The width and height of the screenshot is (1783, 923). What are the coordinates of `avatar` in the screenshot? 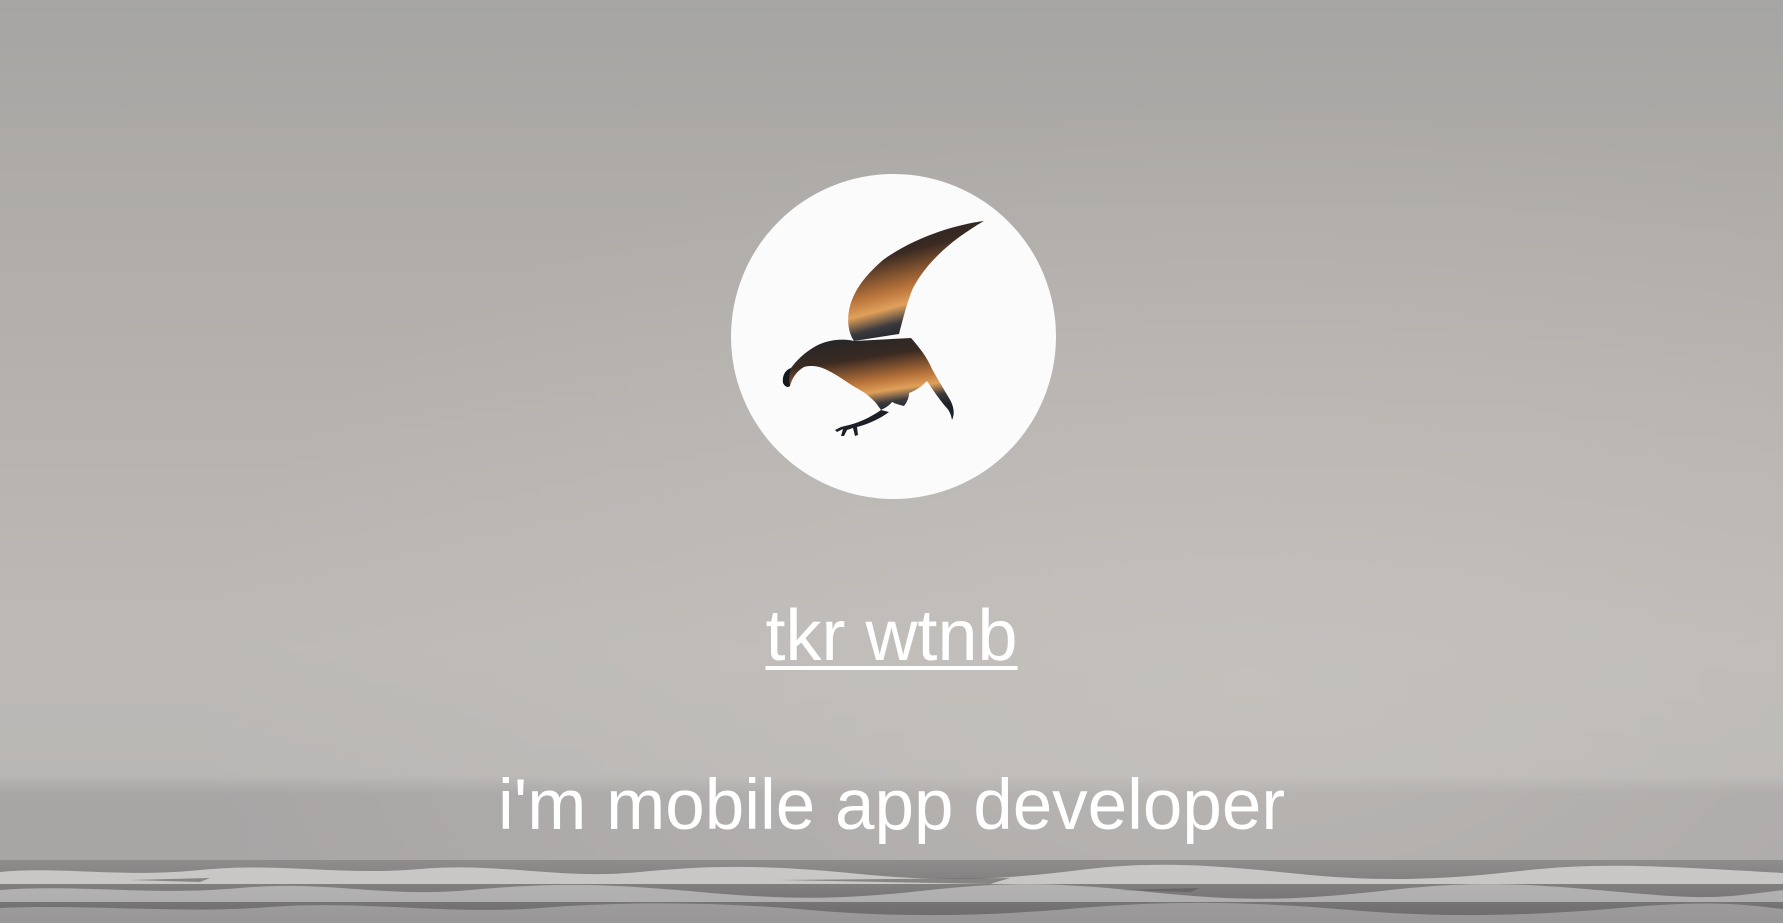 It's located at (893, 336).